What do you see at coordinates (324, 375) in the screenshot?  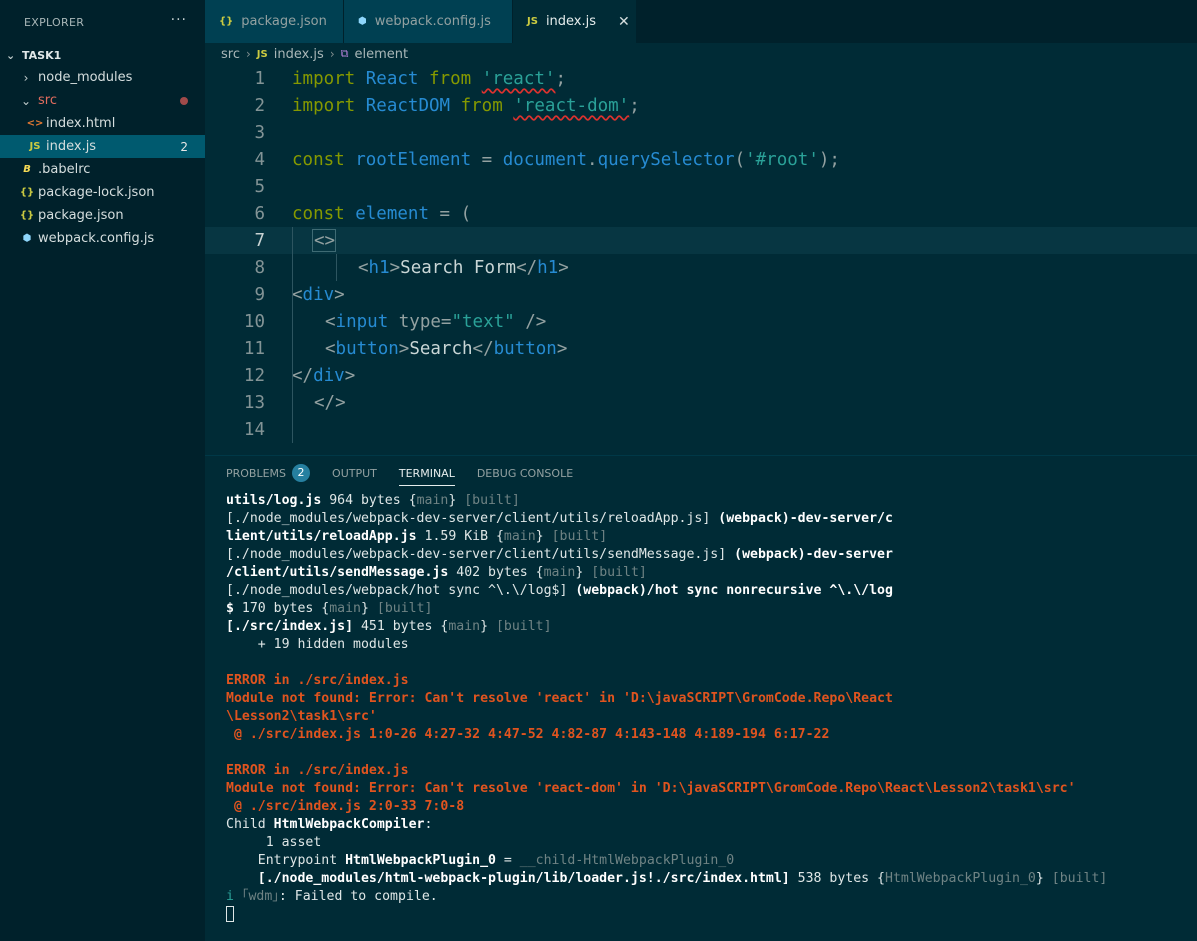 I see `code-text: </div>` at bounding box center [324, 375].